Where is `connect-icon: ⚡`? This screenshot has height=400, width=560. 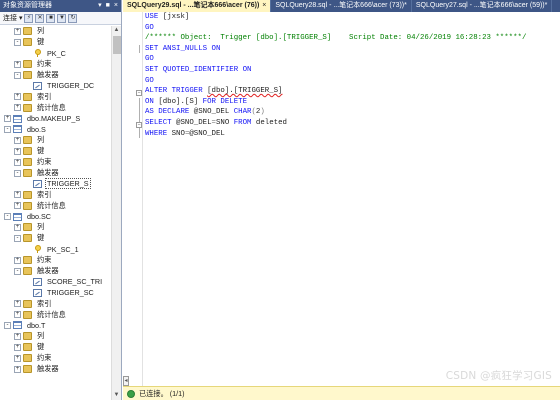
connect-icon: ⚡ is located at coordinates (29, 18).